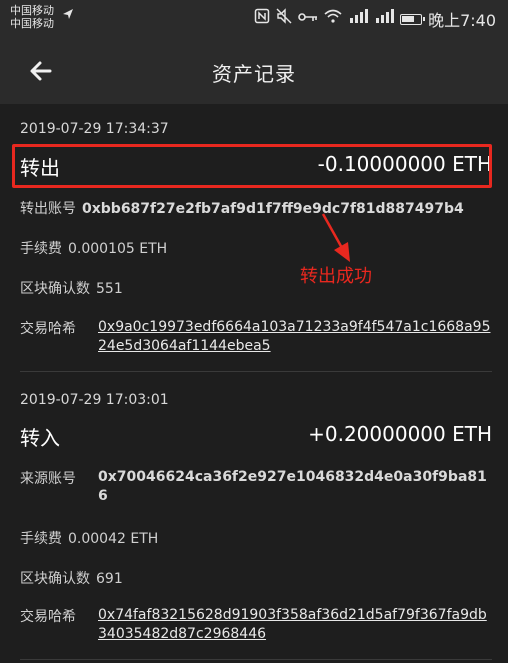  I want to click on fee-value: 0.00042 ETH, so click(113, 539).